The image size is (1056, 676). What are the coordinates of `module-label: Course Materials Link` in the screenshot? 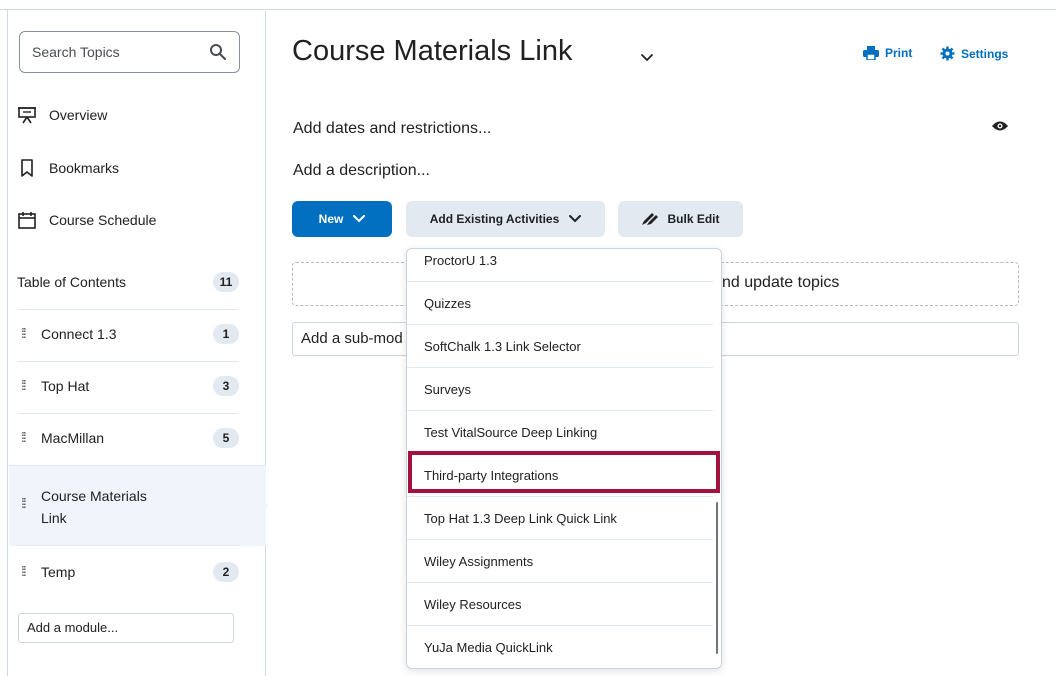 It's located at (94, 507).